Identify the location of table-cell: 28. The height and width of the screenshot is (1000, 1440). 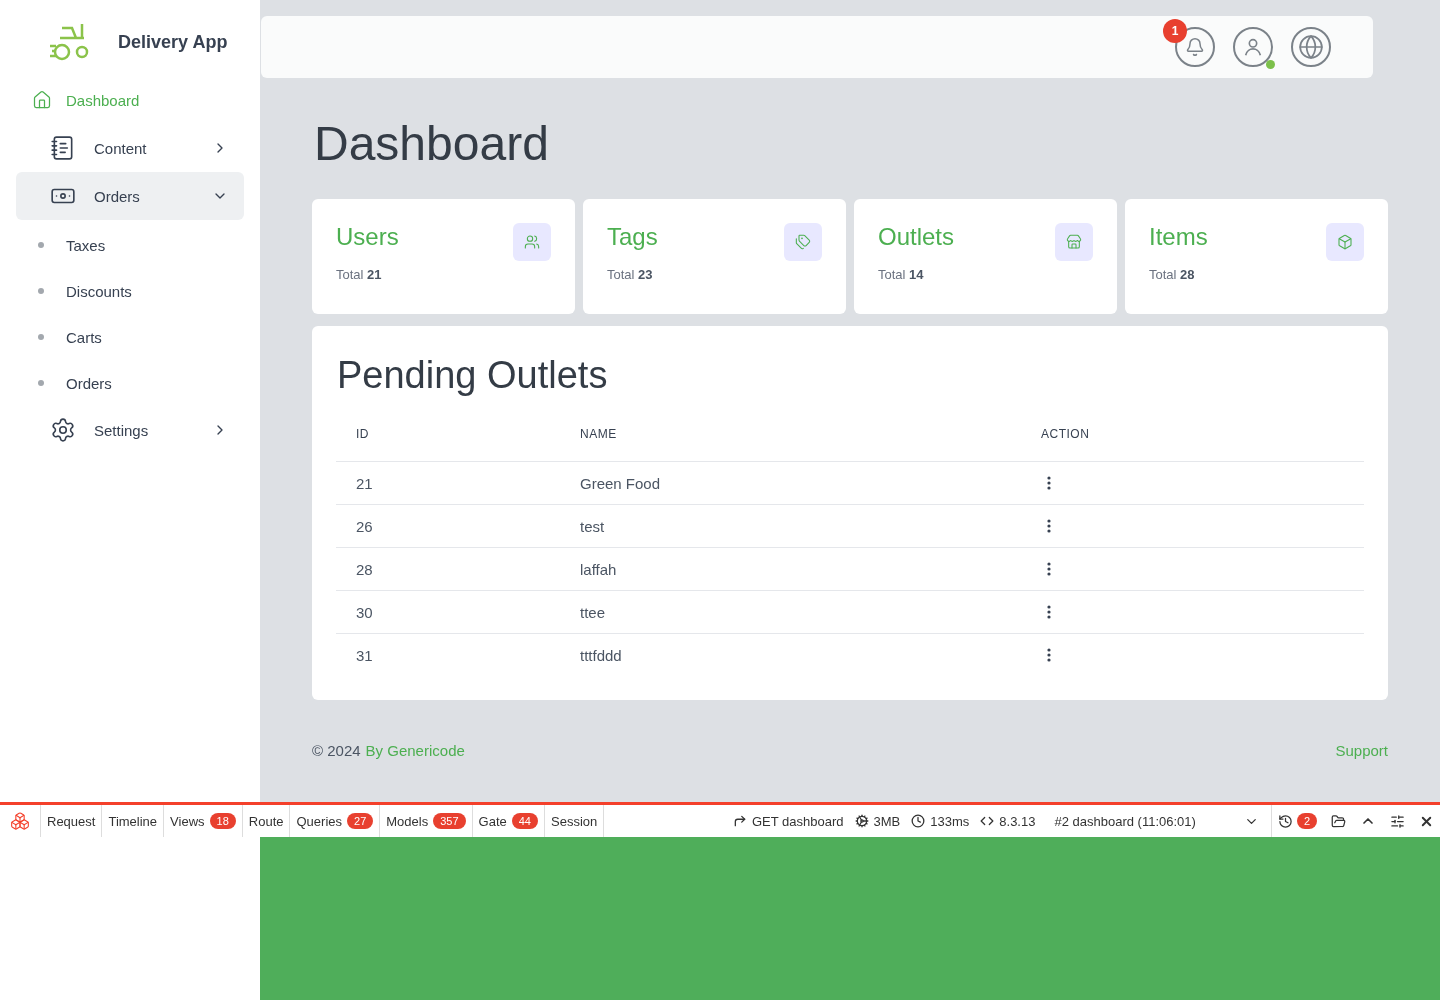
(448, 569).